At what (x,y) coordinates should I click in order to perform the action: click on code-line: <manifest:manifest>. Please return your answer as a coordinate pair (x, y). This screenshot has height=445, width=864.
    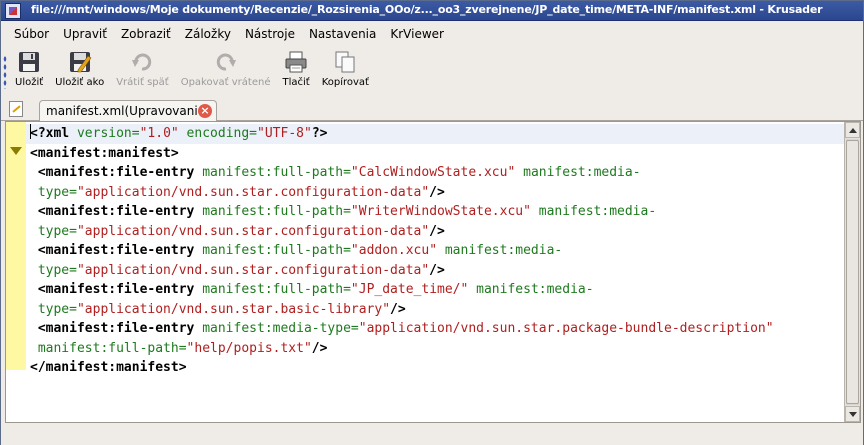
    Looking at the image, I should click on (441, 154).